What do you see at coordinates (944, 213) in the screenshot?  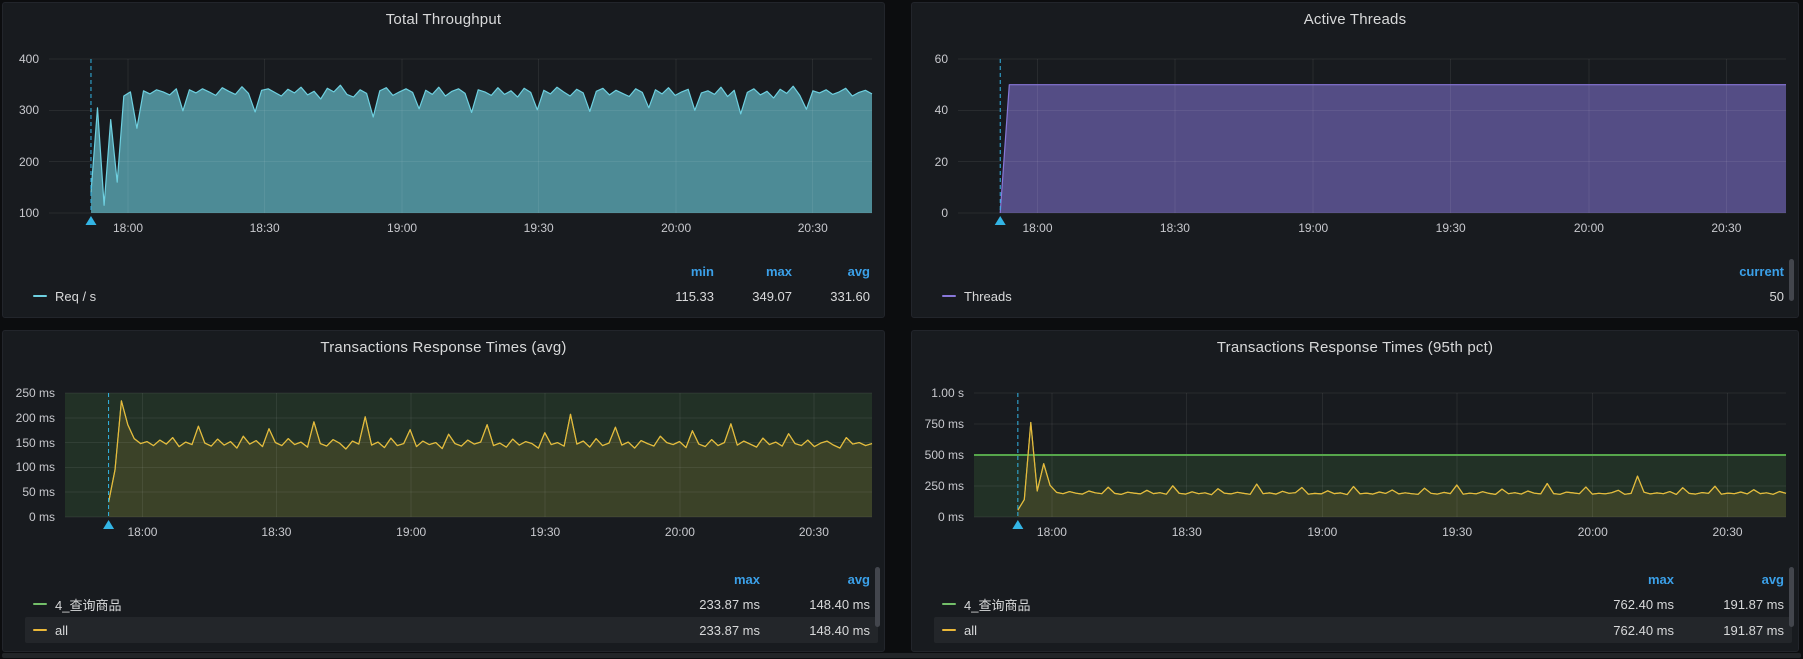 I see `y-axis-tick-label: 0` at bounding box center [944, 213].